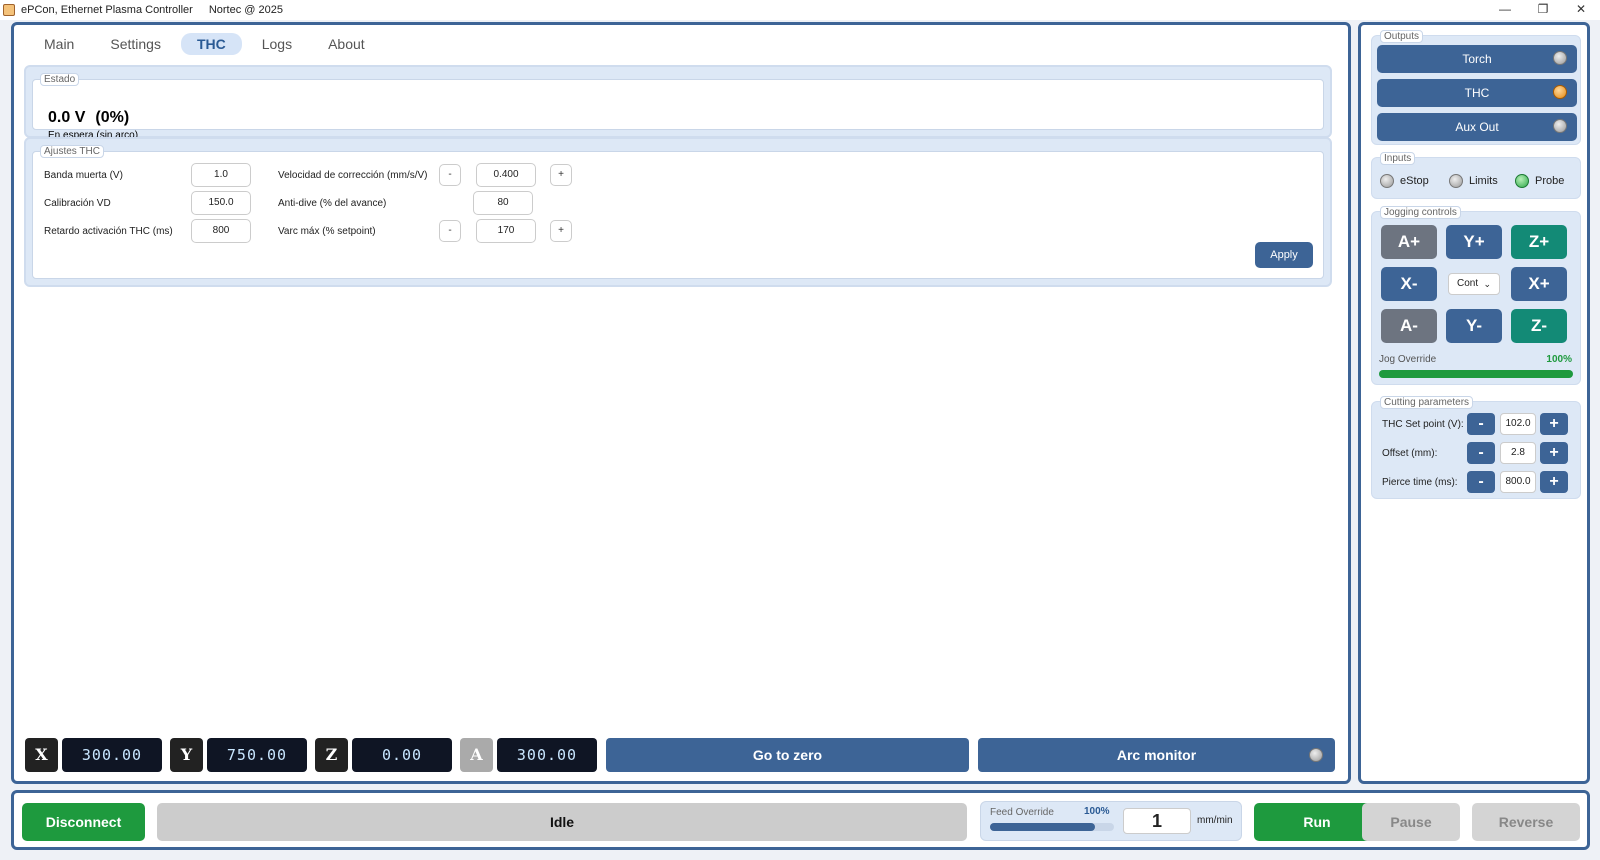 The image size is (1600, 860). I want to click on banda-input: 1.0, so click(221, 175).